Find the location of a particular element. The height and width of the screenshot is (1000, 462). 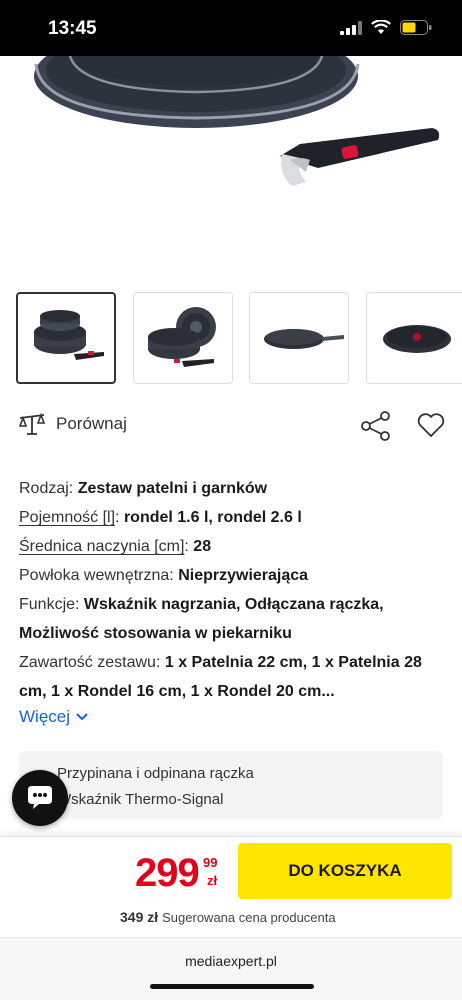

price: 299 99 zł is located at coordinates (176, 873).